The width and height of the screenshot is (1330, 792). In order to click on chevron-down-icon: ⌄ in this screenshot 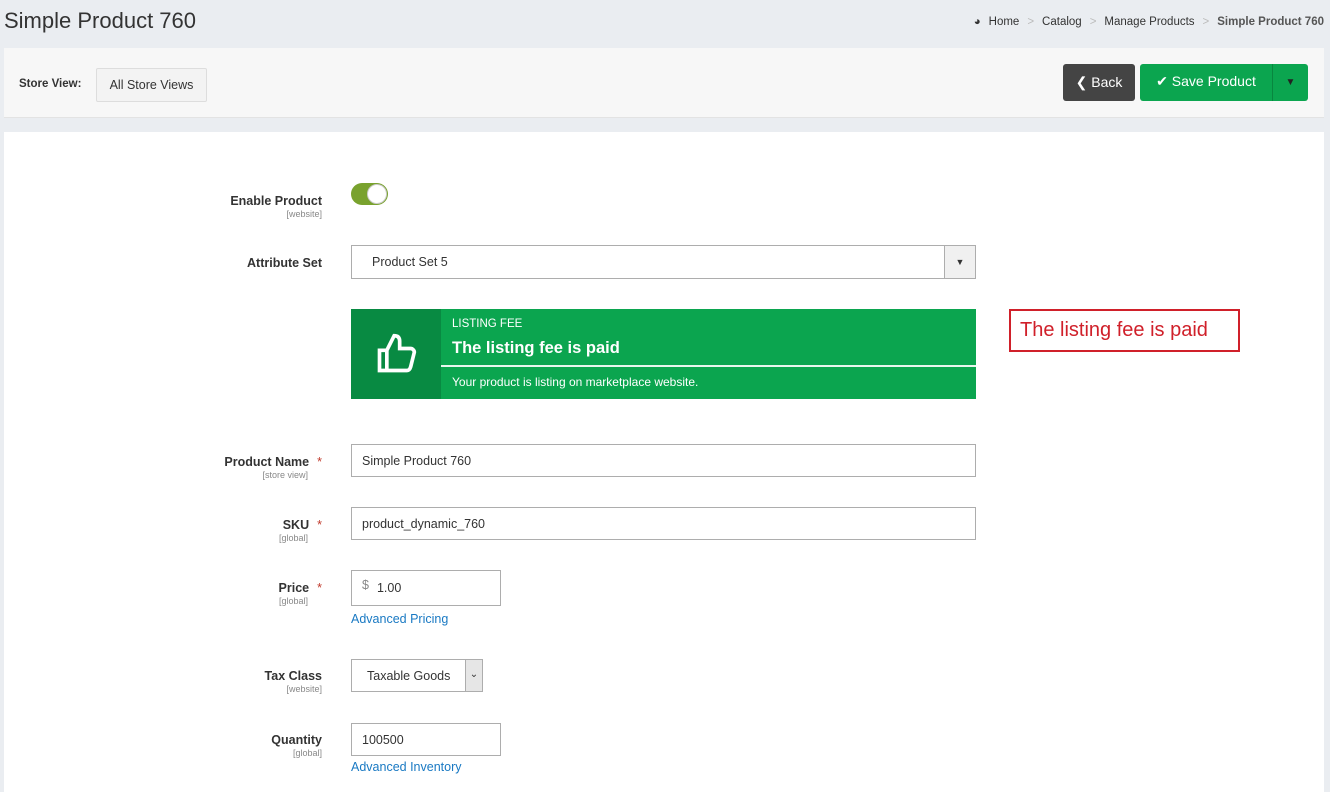, I will do `click(473, 675)`.